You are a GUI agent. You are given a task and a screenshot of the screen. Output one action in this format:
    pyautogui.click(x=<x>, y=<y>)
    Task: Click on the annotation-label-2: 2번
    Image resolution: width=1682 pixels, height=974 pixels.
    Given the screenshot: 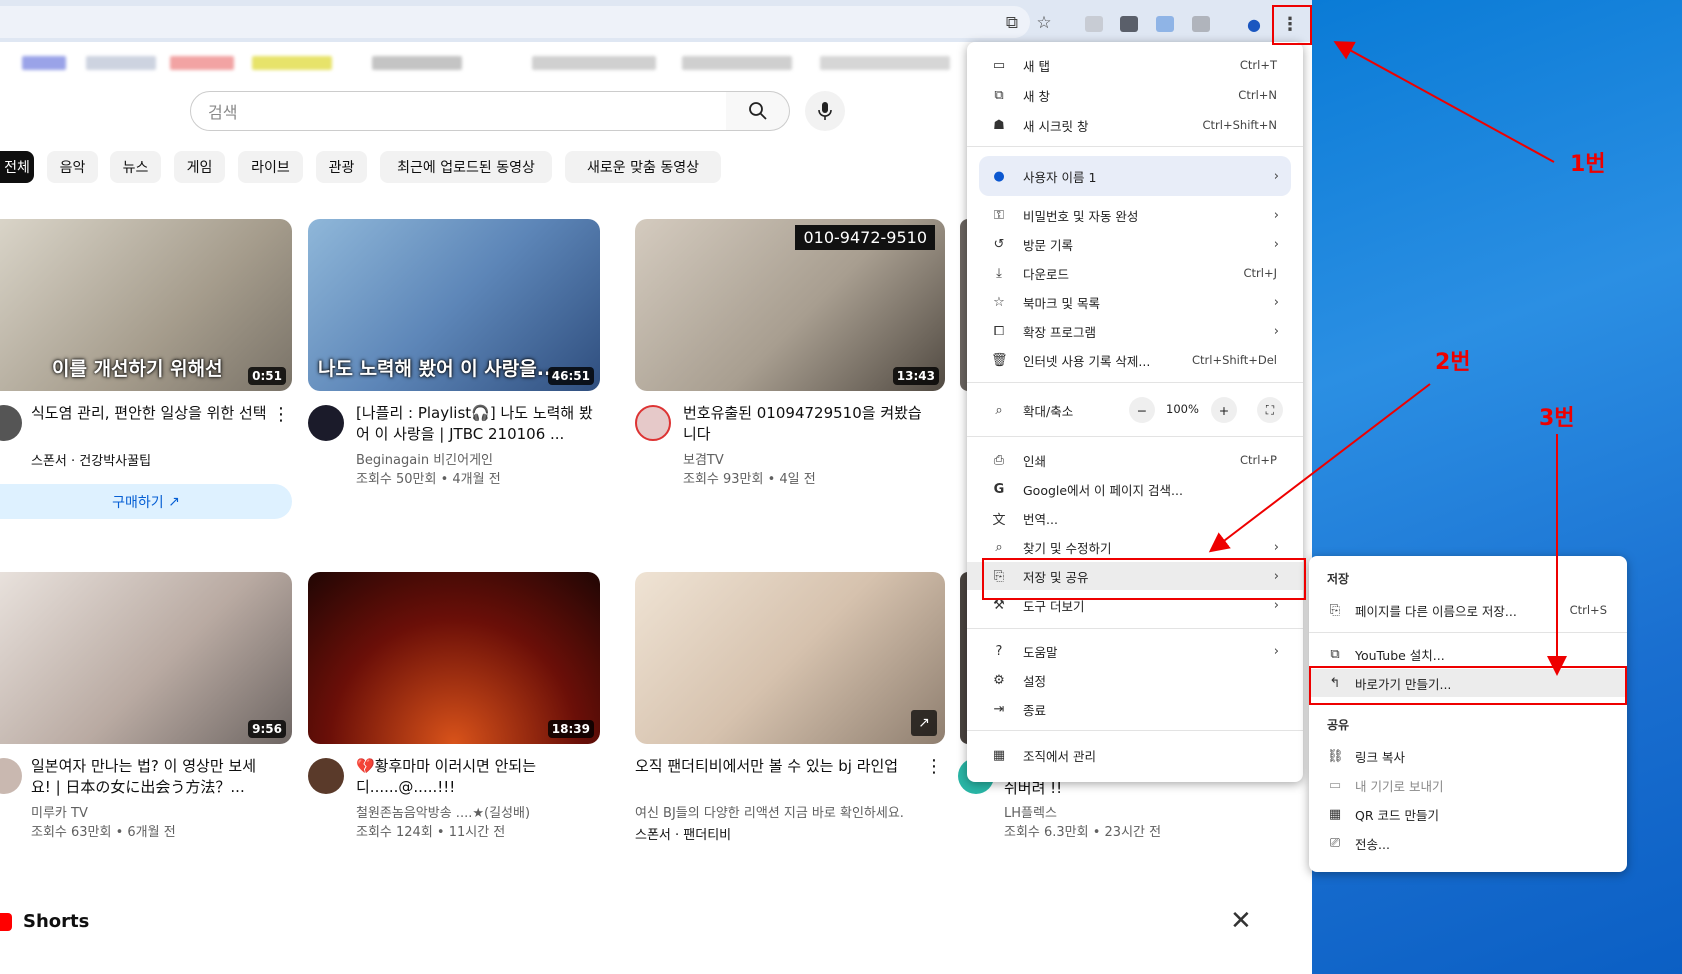 What is the action you would take?
    pyautogui.click(x=1453, y=362)
    